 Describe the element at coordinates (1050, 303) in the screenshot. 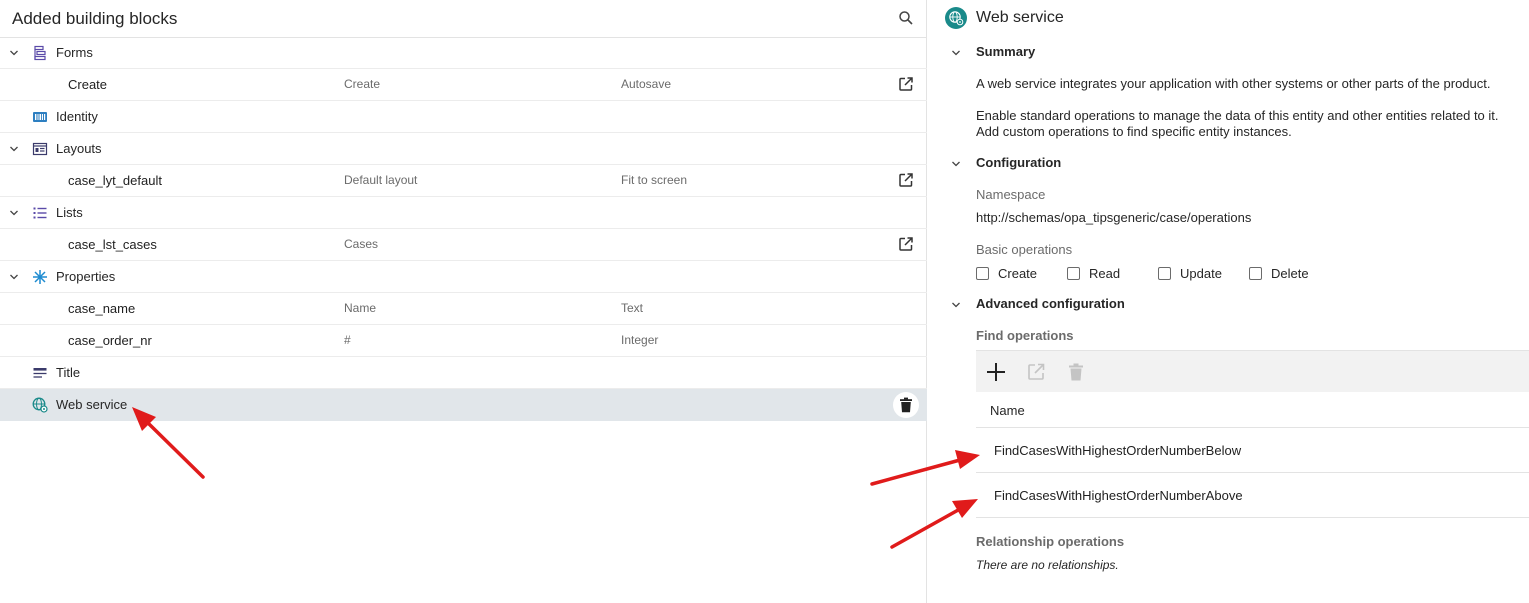

I see `section-heading: Advanced configuration` at that location.